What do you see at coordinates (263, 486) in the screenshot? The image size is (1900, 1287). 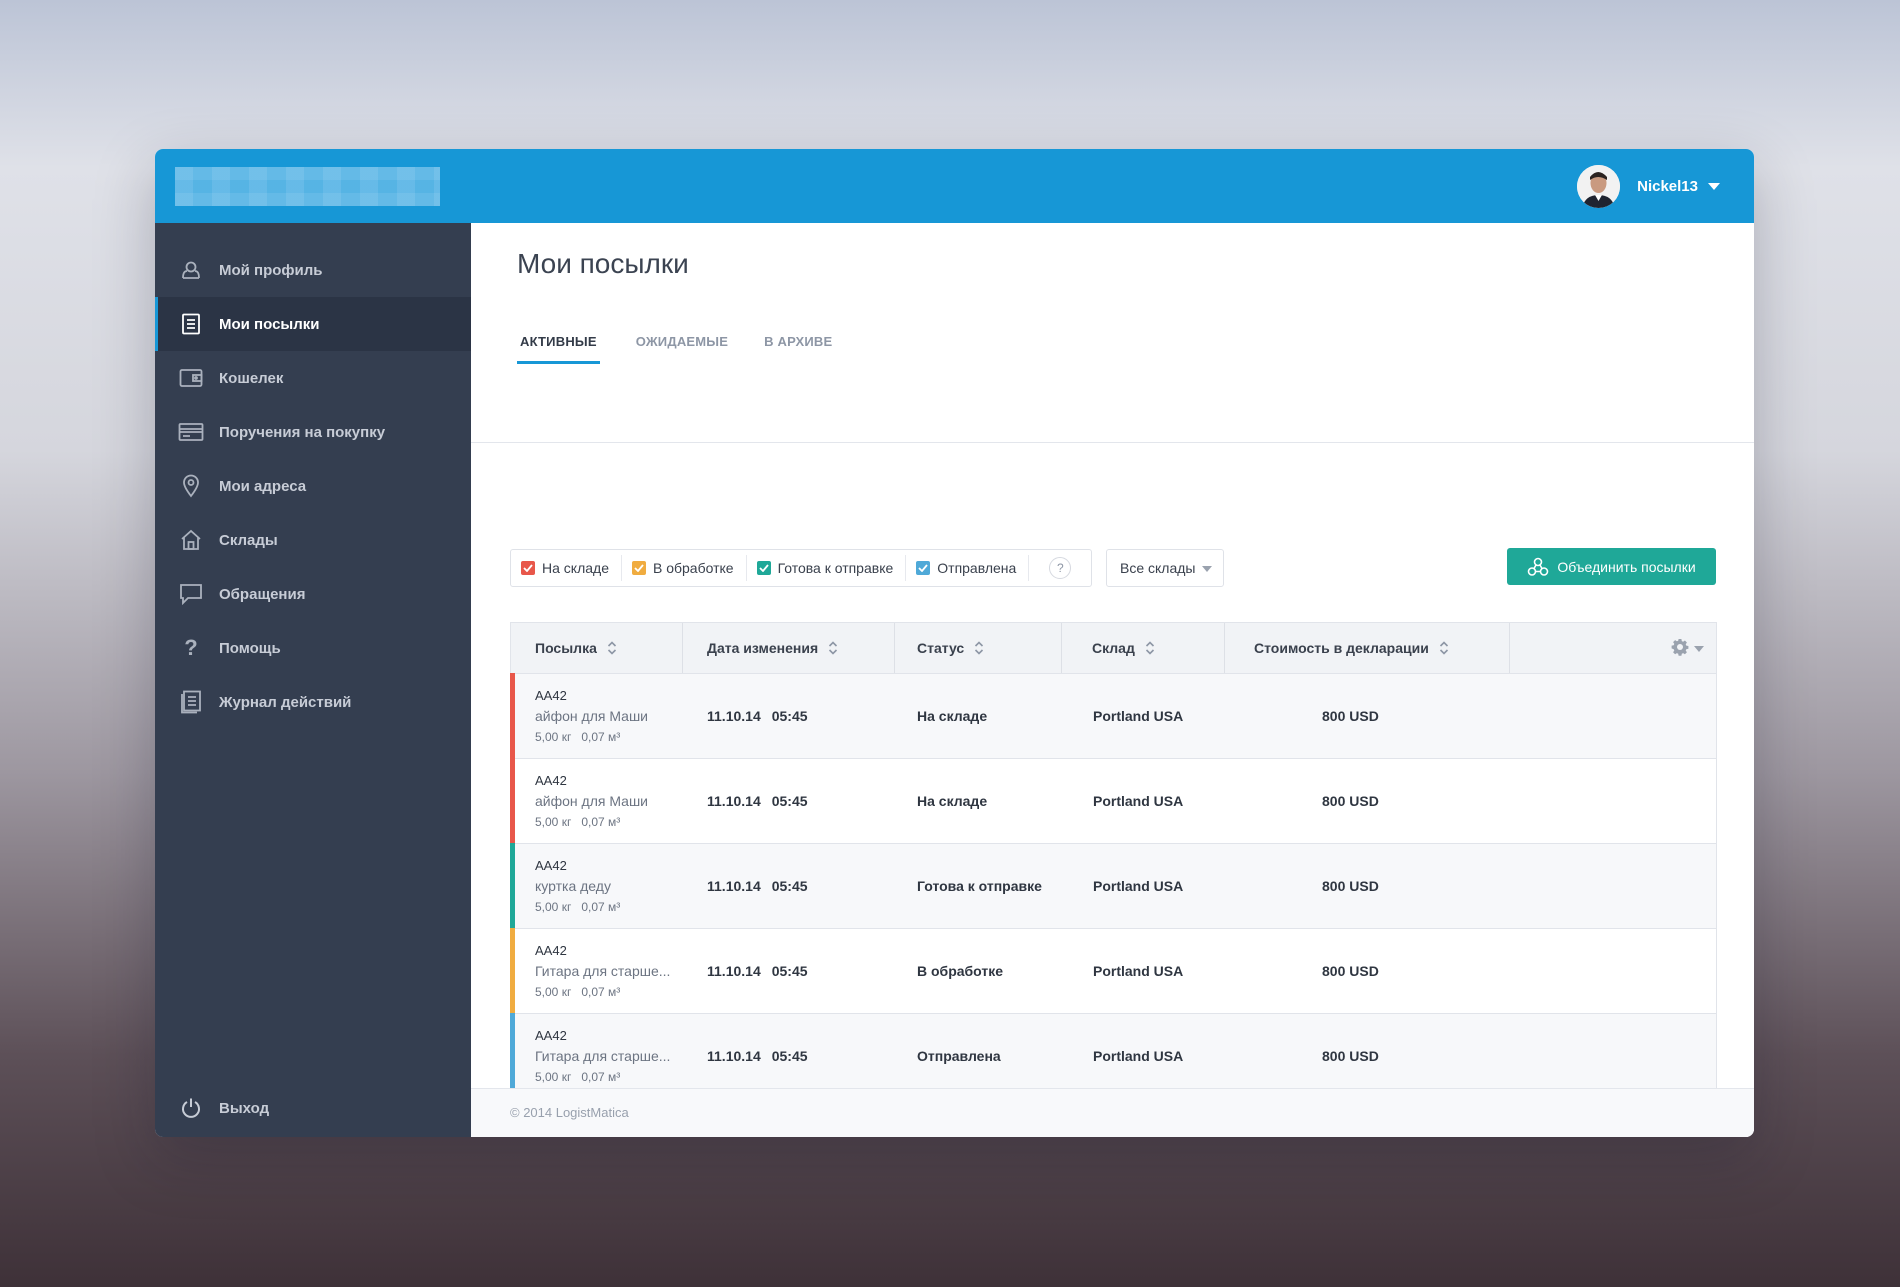 I see `sidebar-item-label: Мои адреса` at bounding box center [263, 486].